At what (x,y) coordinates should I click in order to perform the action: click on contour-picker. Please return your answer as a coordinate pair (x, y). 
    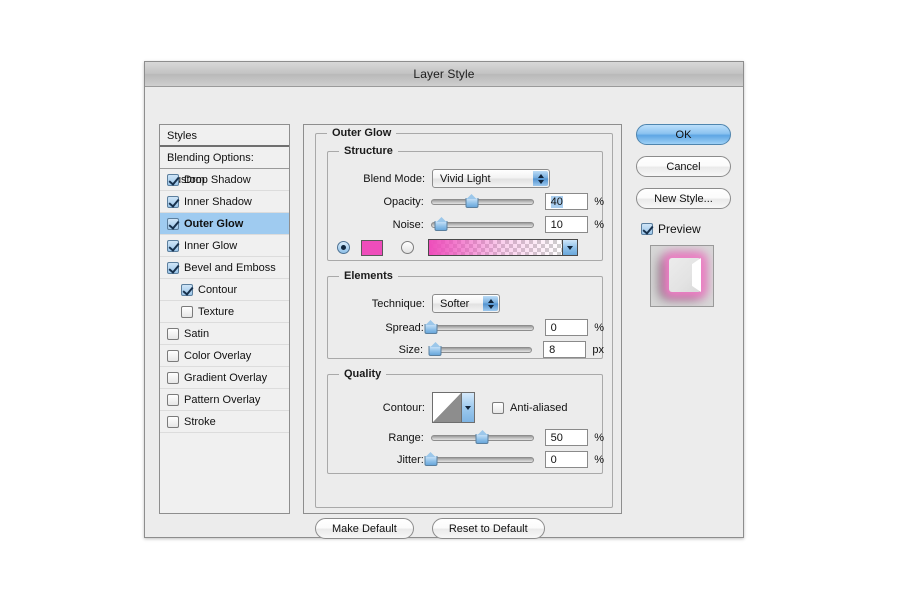
    Looking at the image, I should click on (453, 407).